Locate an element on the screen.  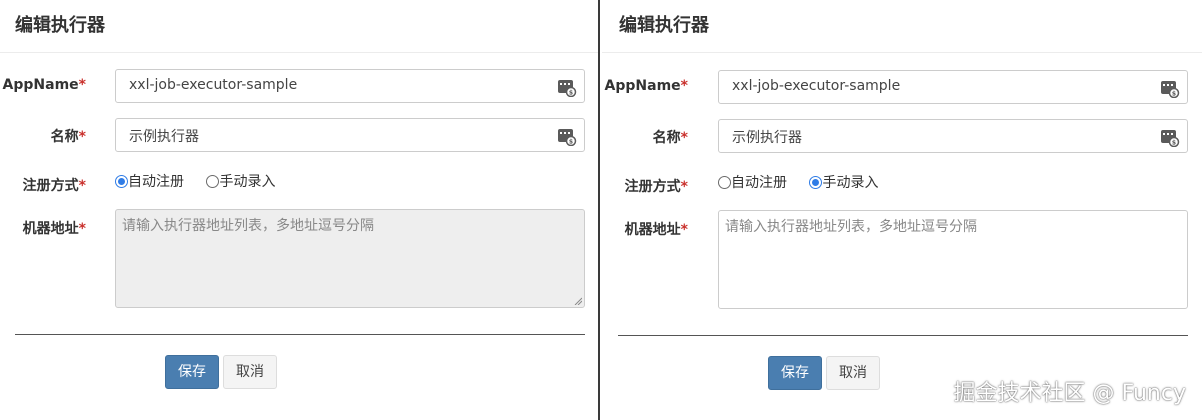
resize-grip-icon is located at coordinates (578, 301).